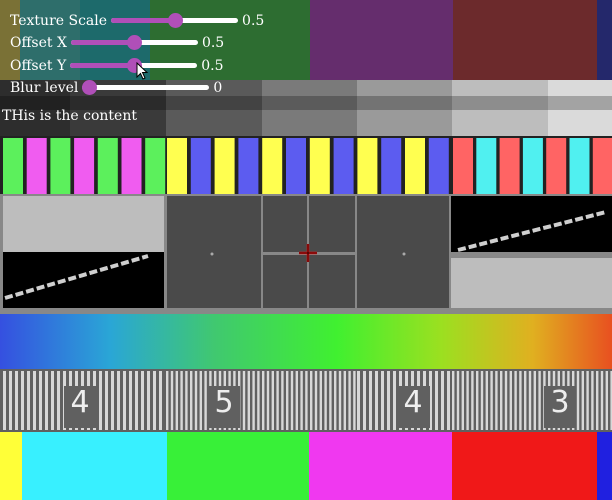 This screenshot has height=500, width=612. I want to click on offset-x-value: 0.5, so click(213, 43).